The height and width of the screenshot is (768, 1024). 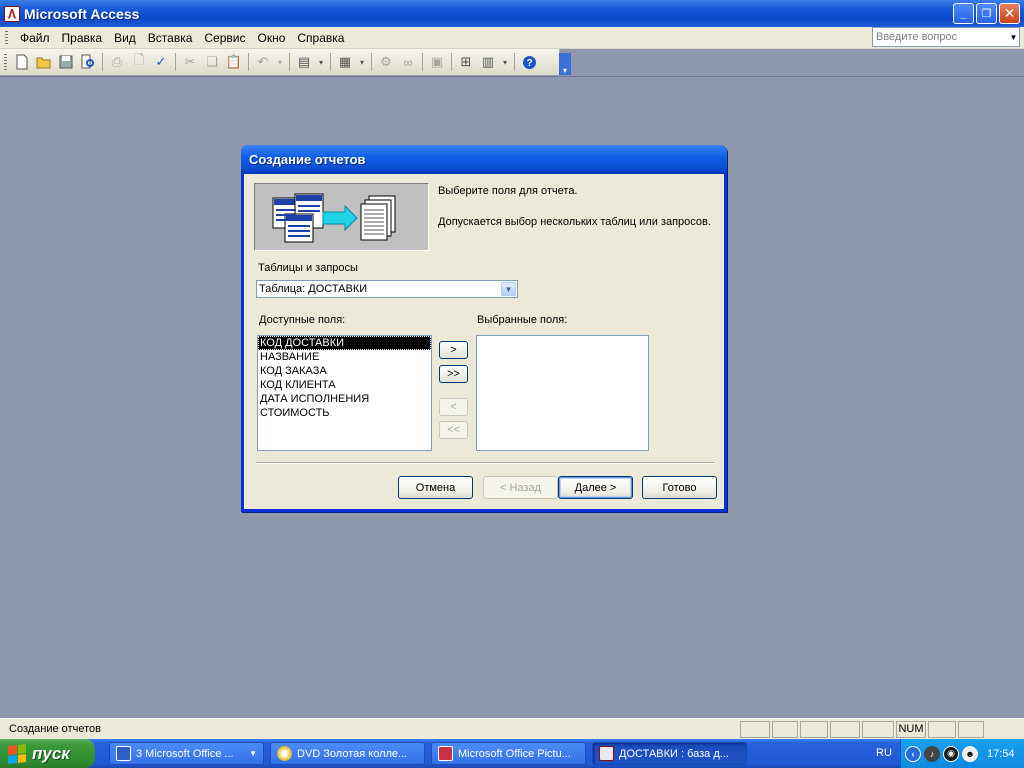 I want to click on list-item: СТОИМОСТЬ, so click(x=344, y=413).